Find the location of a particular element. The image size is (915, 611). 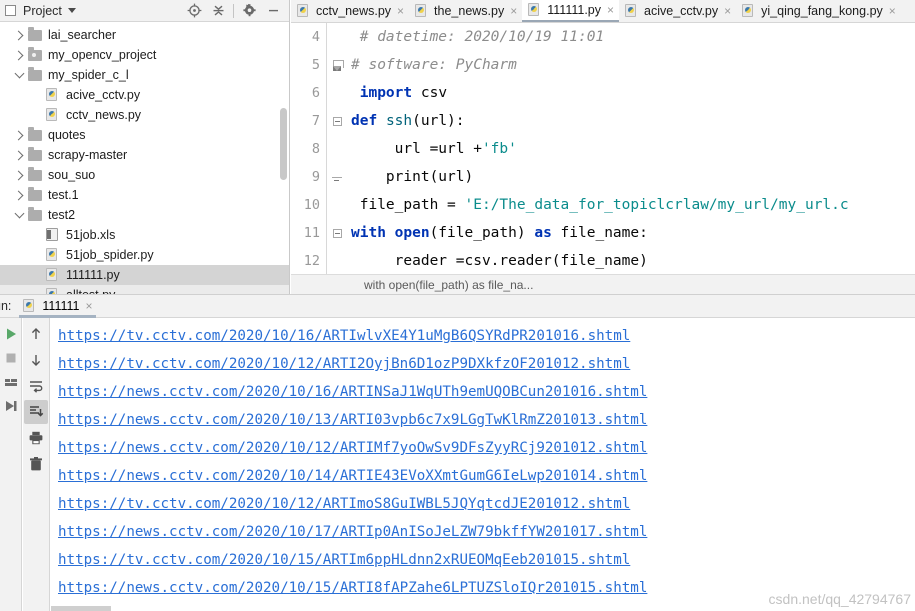

editor-tab-cctv-news-py: cctv_news.py × is located at coordinates (350, 11).